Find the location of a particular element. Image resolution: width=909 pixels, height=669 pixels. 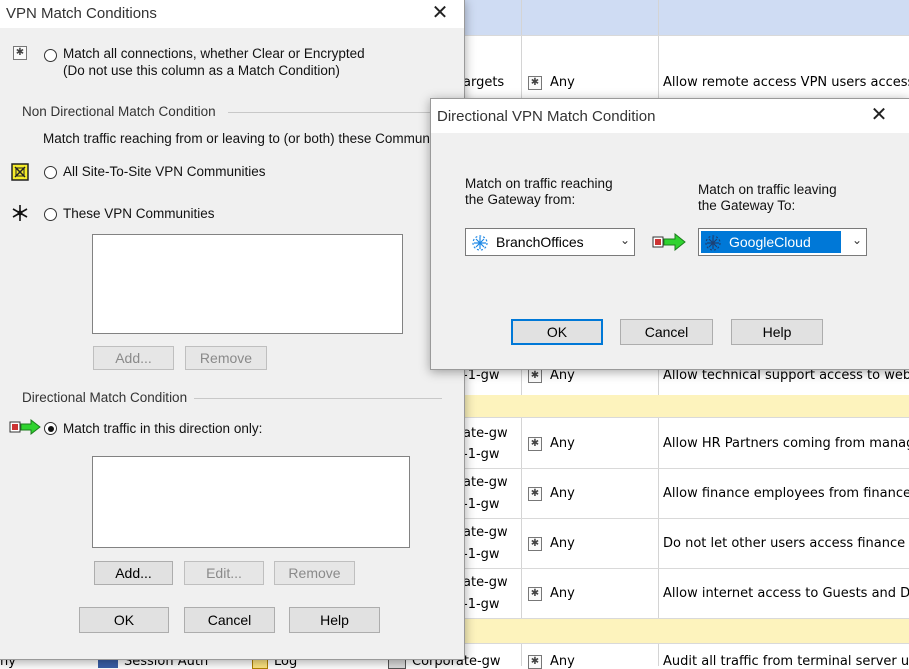

from-community-select: BranchOffices ⌄ is located at coordinates (550, 242).